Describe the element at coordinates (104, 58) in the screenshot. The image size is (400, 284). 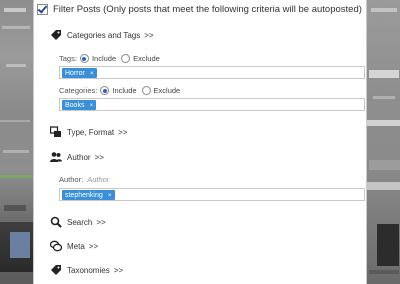
I see `tags-include-label: Include` at that location.